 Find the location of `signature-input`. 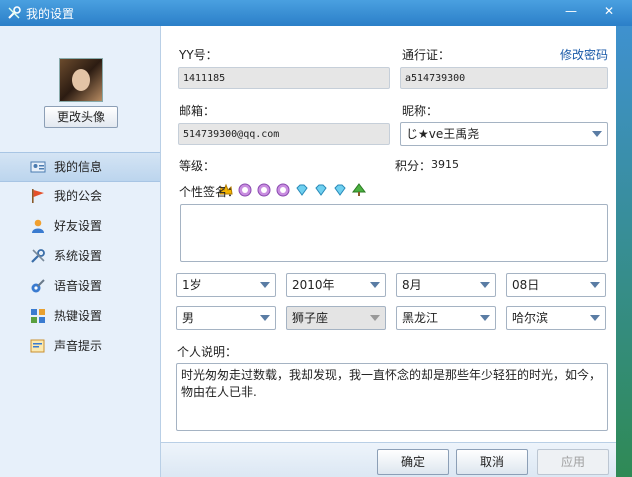

signature-input is located at coordinates (394, 233).